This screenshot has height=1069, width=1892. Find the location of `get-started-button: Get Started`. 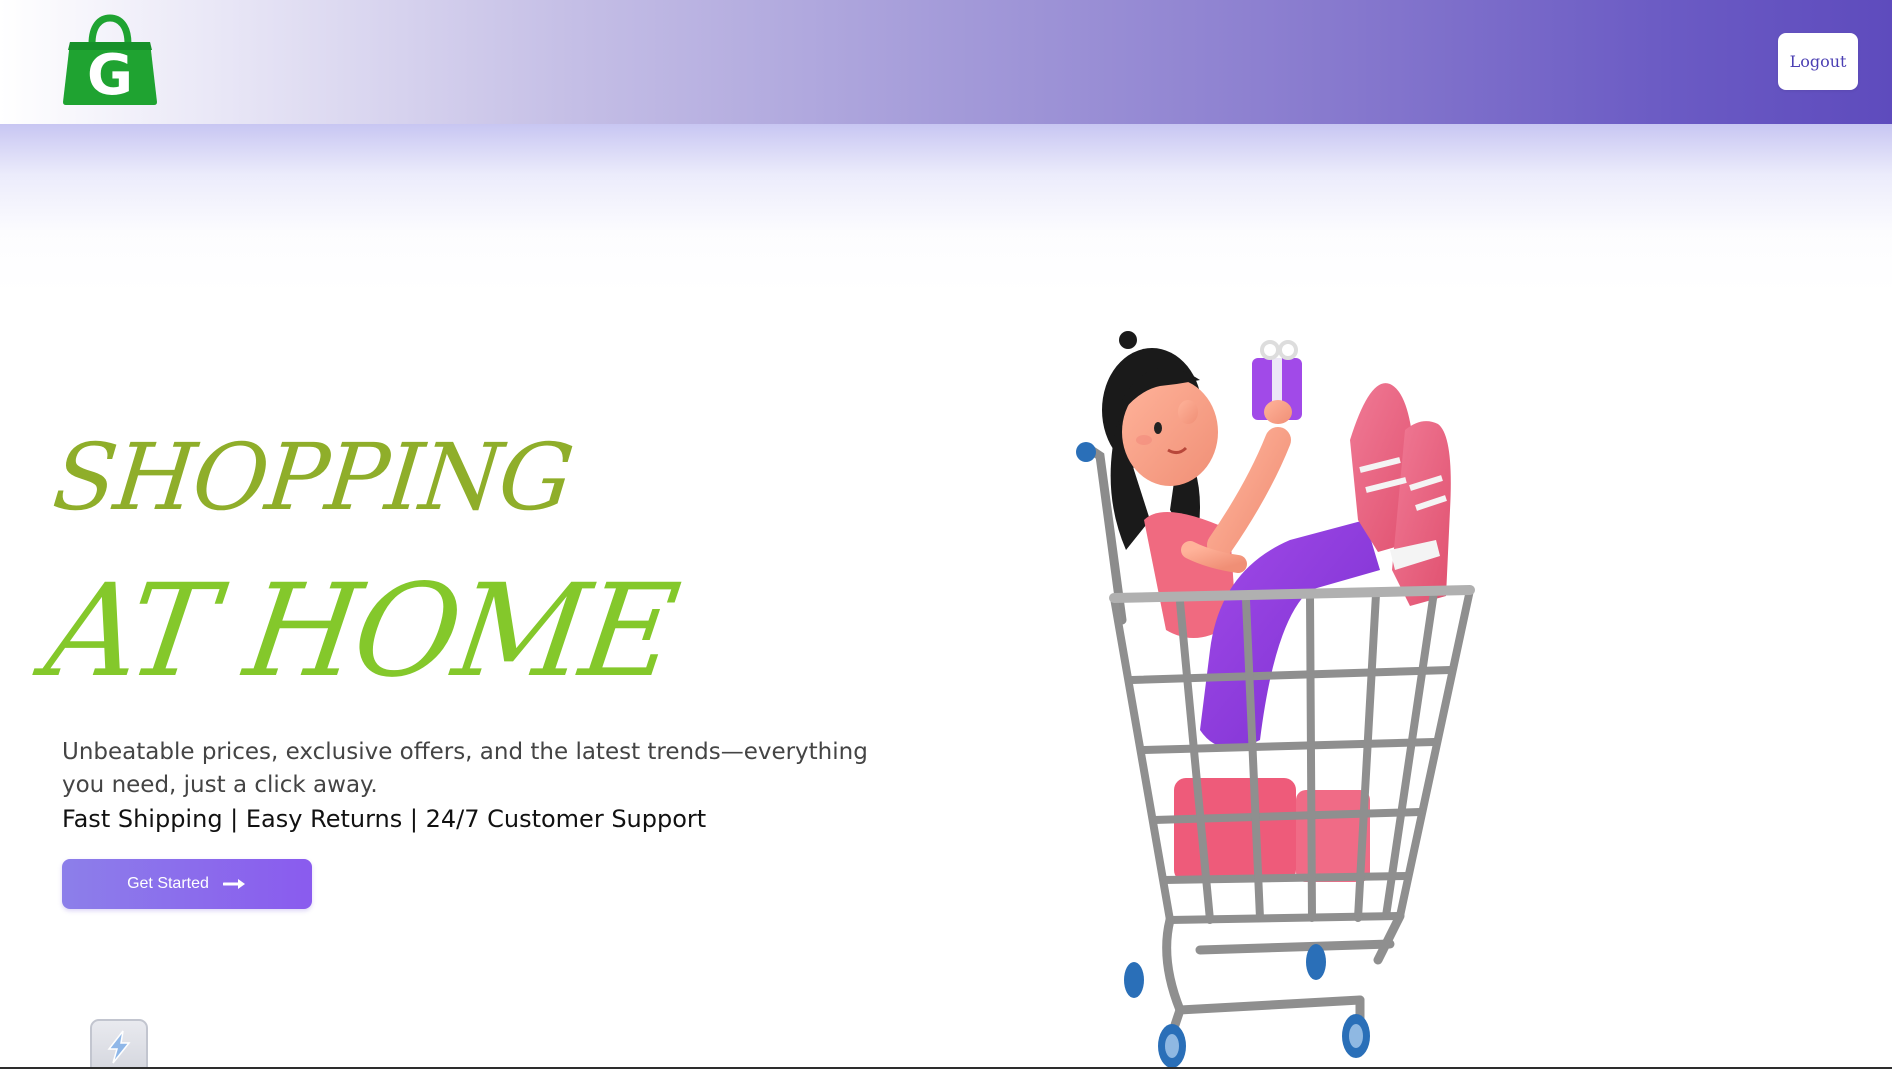

get-started-button: Get Started is located at coordinates (187, 884).